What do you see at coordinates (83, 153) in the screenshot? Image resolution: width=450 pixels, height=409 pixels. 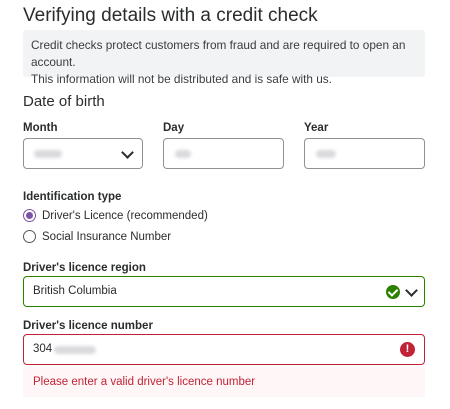 I see `month-select` at bounding box center [83, 153].